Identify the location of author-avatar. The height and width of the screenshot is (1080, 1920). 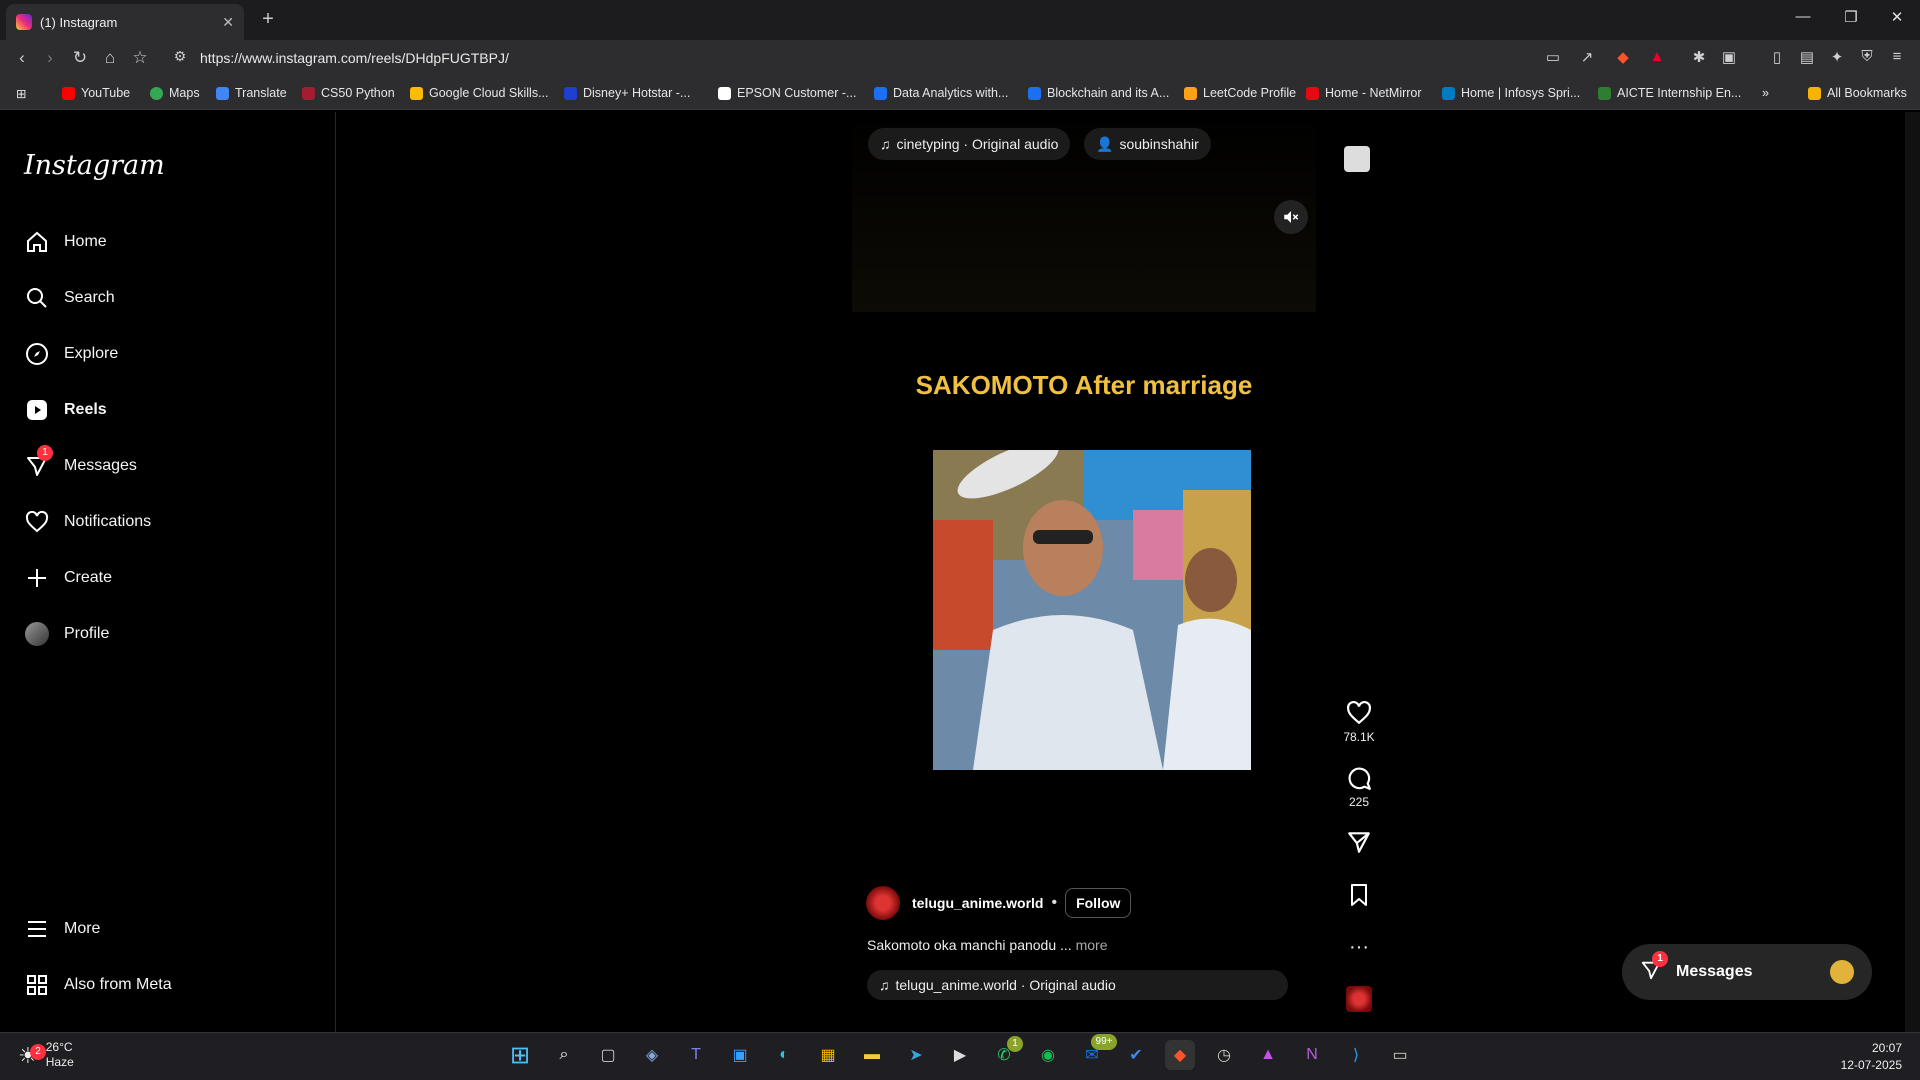
(883, 903).